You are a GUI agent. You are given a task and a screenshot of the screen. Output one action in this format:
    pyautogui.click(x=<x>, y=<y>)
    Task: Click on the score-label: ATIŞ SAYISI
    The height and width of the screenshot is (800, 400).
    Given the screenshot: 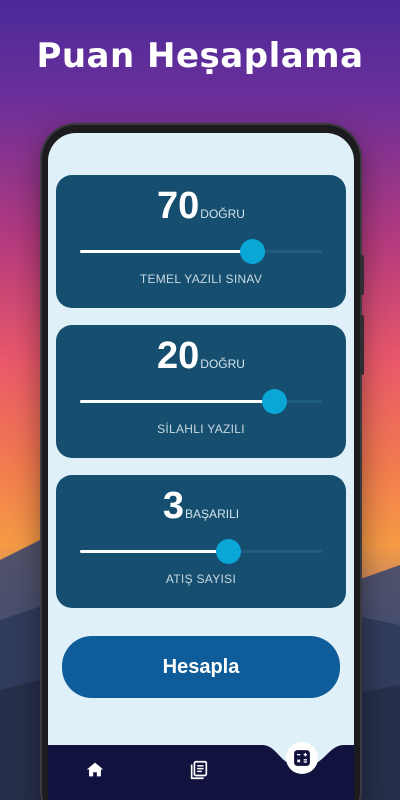 What is the action you would take?
    pyautogui.click(x=201, y=579)
    